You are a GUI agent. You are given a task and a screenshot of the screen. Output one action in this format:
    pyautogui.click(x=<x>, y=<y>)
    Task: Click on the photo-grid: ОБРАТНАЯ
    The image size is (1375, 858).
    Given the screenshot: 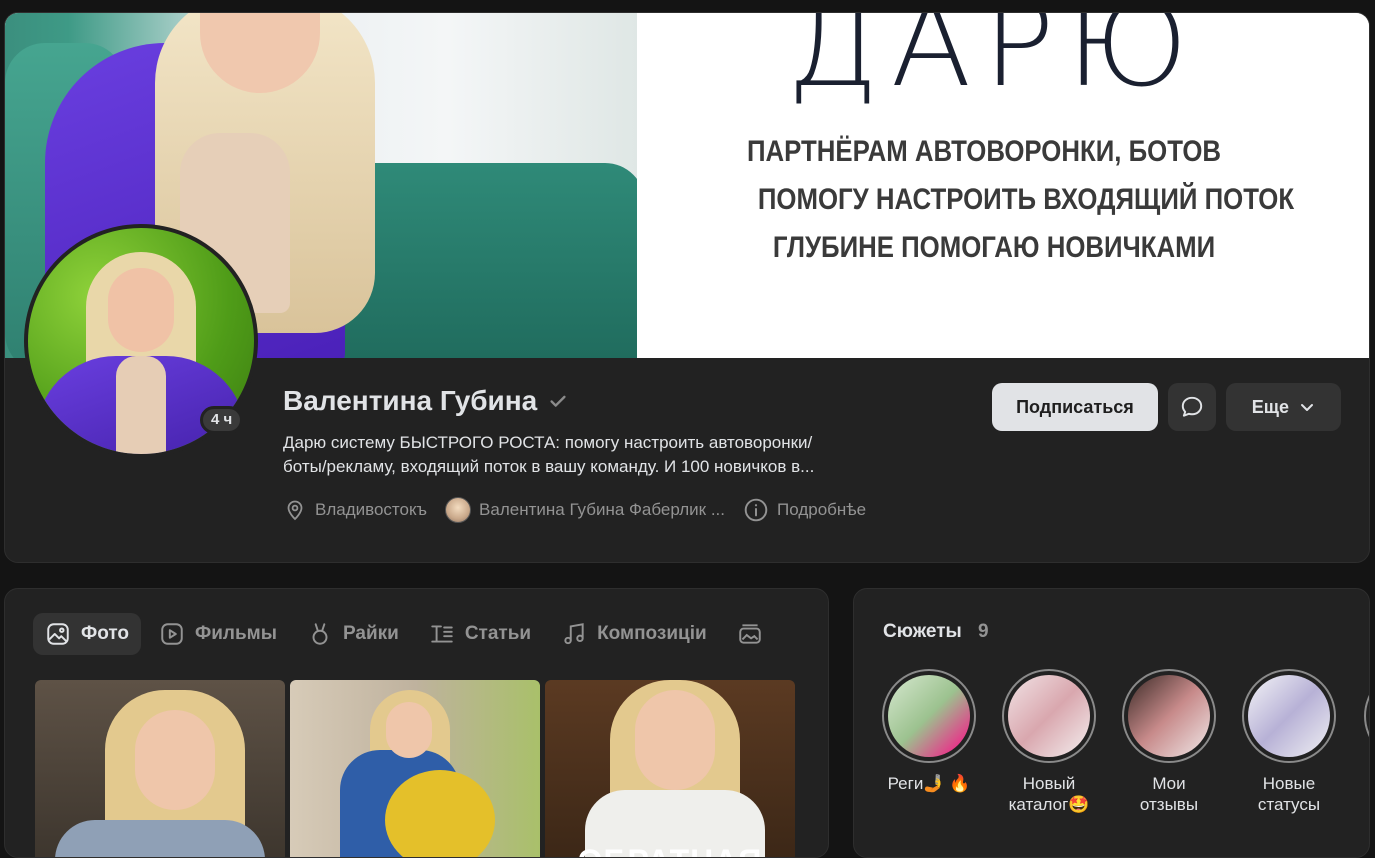 What is the action you would take?
    pyautogui.click(x=415, y=768)
    